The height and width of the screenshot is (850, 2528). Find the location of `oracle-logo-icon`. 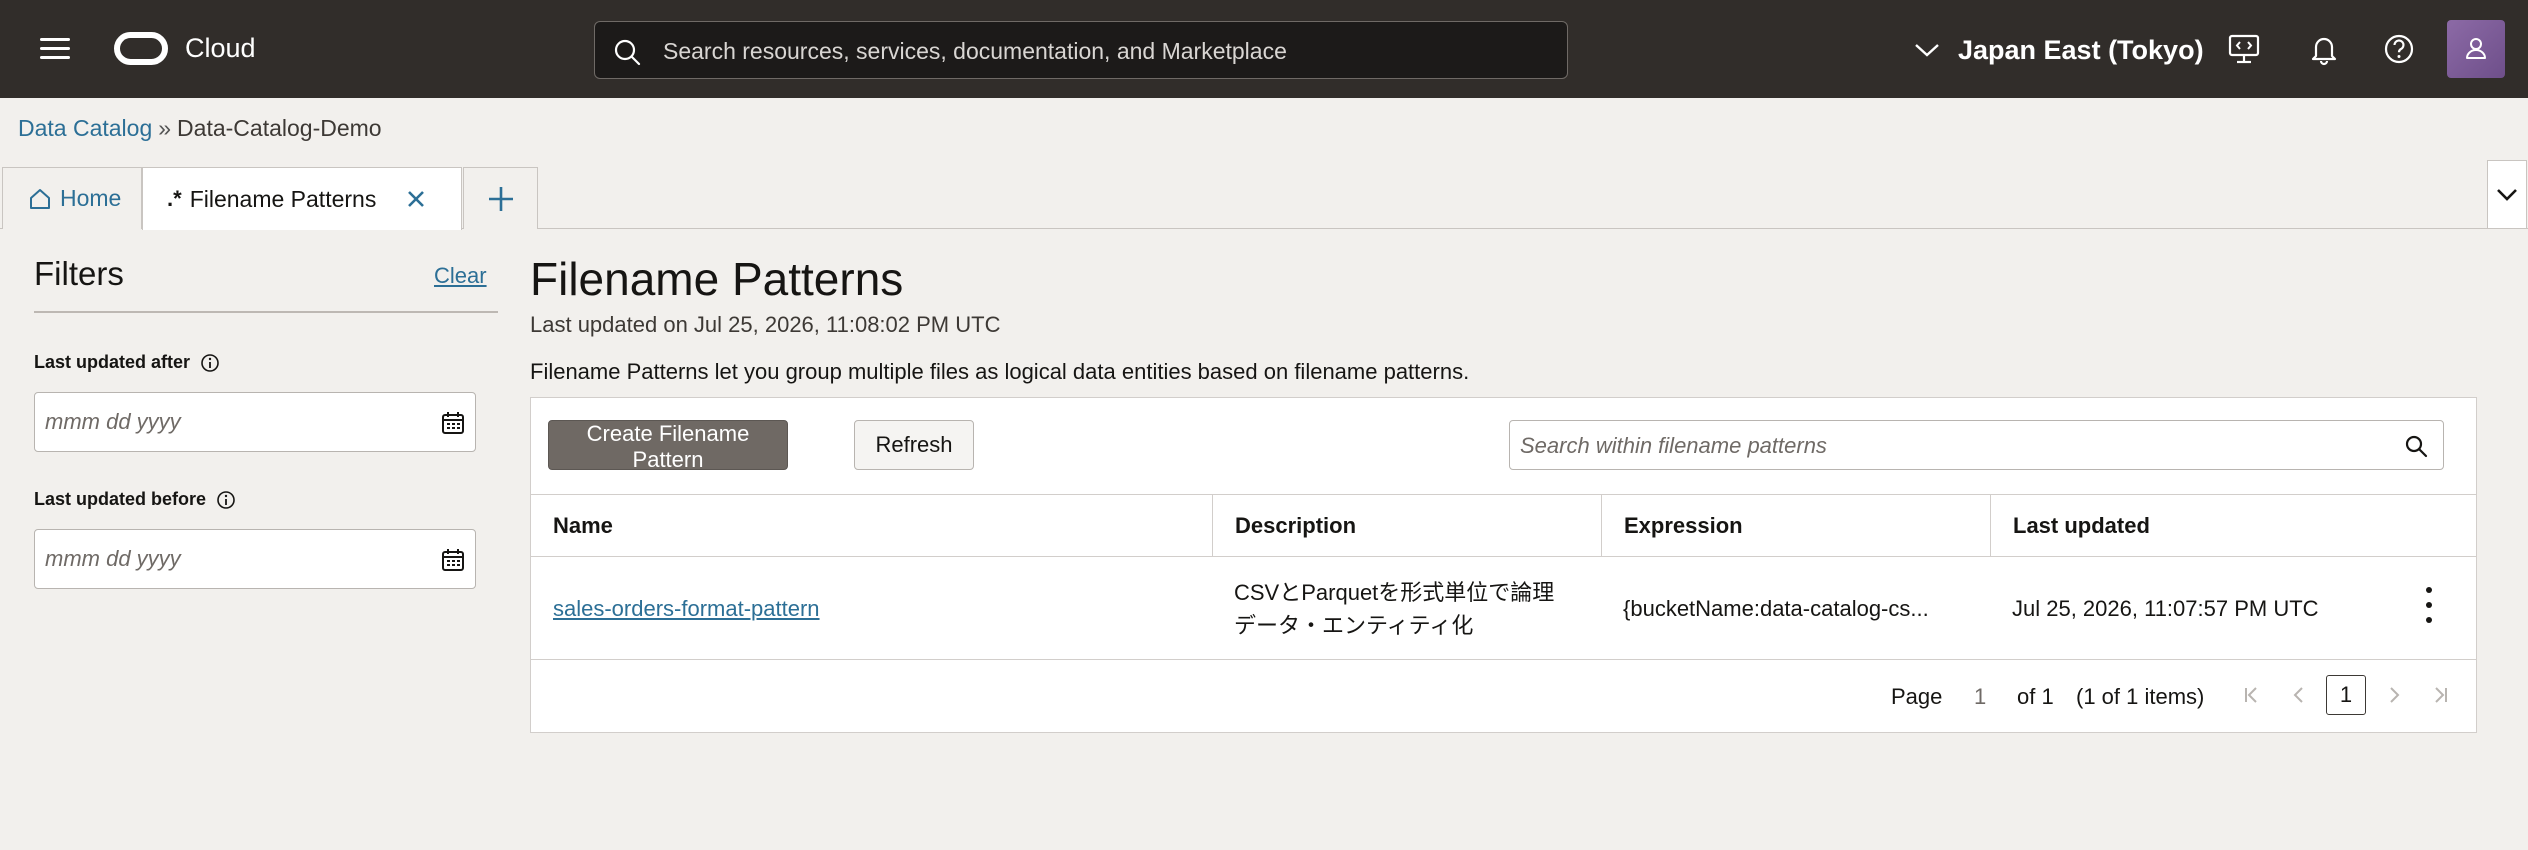

oracle-logo-icon is located at coordinates (141, 48).